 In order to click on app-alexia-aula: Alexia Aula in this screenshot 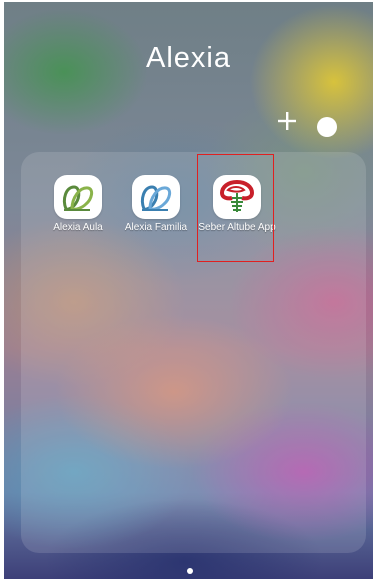, I will do `click(78, 204)`.